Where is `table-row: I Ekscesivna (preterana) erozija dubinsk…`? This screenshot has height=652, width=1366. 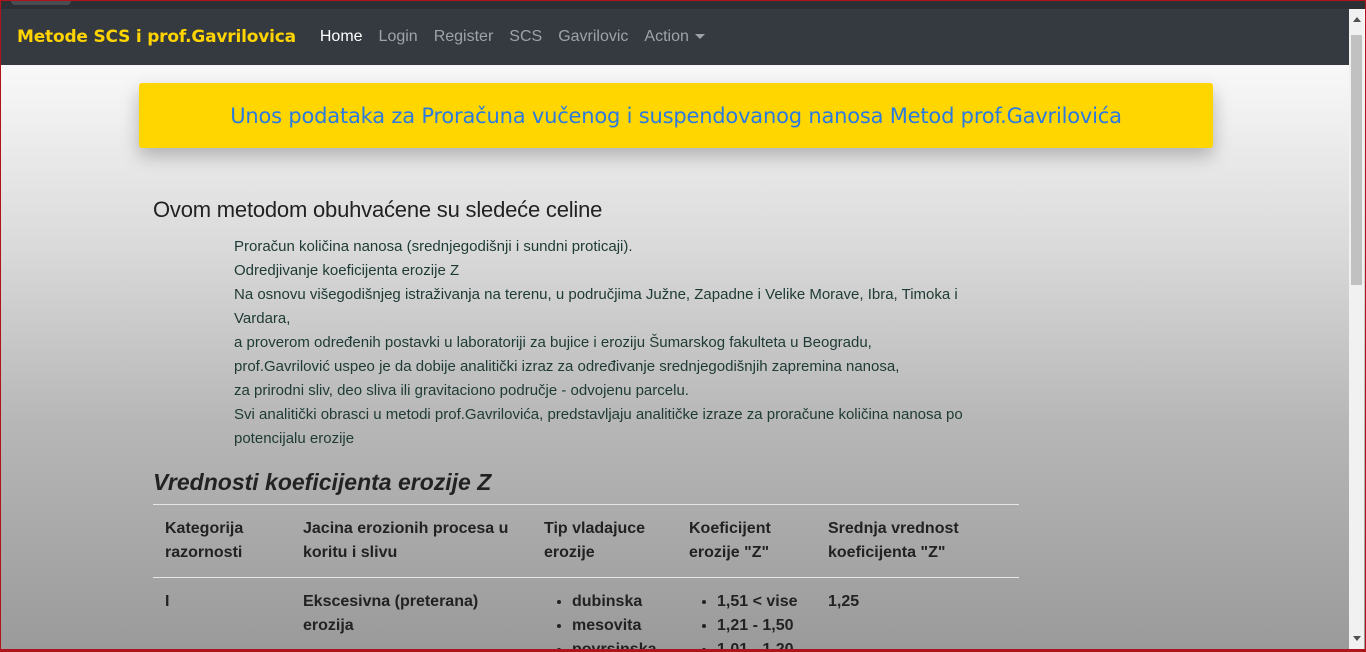 table-row: I Ekscesivna (preterana) erozija dubinsk… is located at coordinates (586, 614).